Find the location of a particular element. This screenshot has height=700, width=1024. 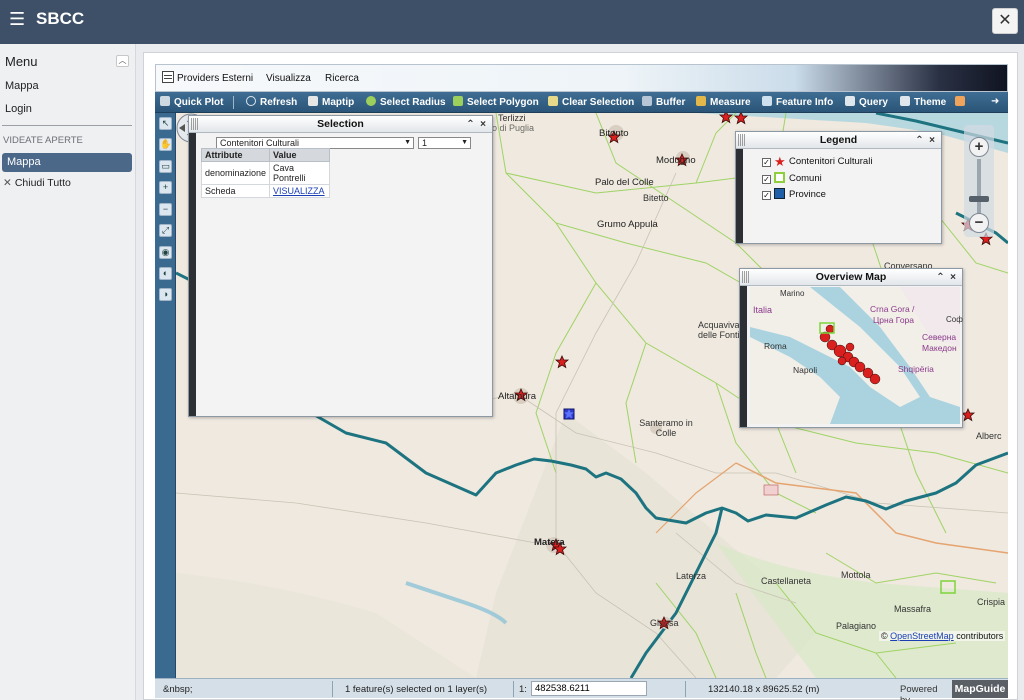

overview-label: Македон is located at coordinates (939, 348).